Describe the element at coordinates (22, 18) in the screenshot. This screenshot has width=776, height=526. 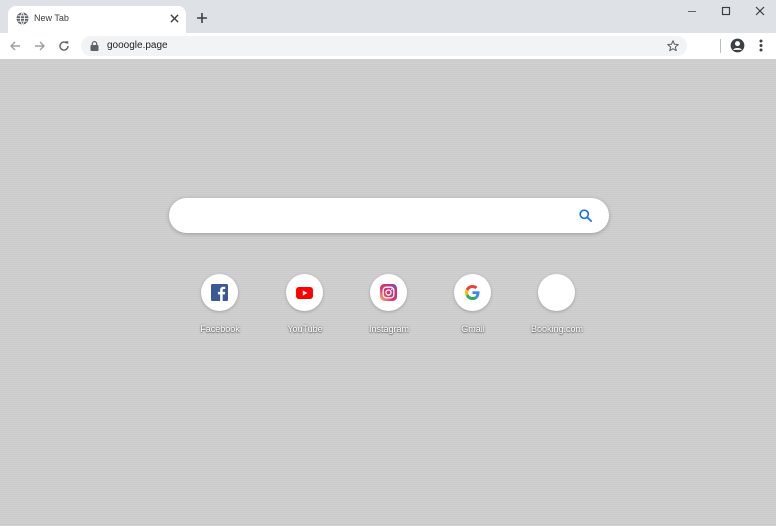
I see `globe-icon` at that location.